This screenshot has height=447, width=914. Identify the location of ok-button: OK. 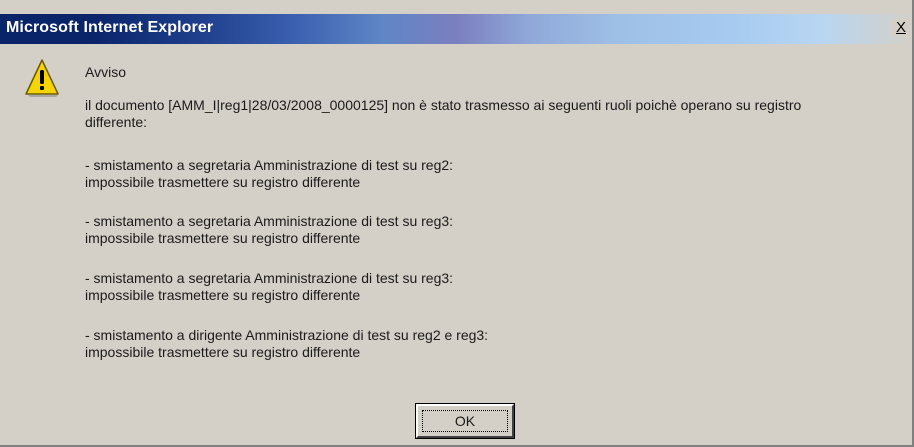
(465, 421).